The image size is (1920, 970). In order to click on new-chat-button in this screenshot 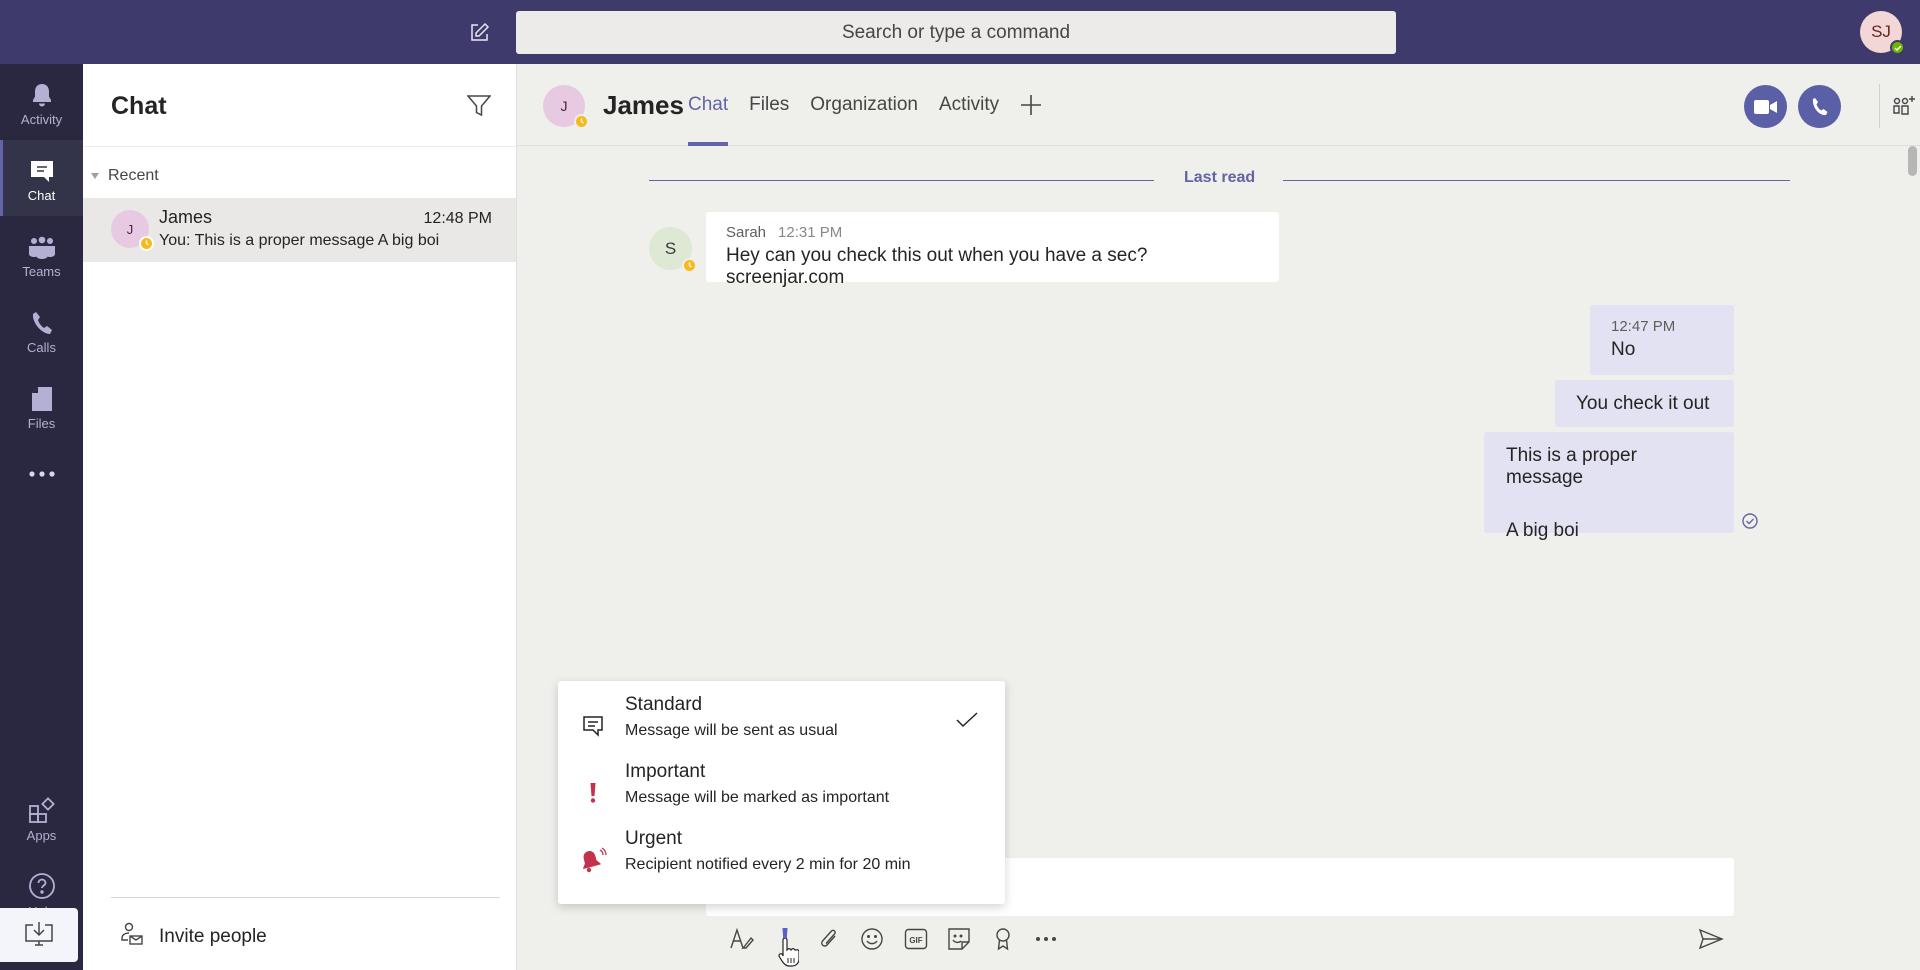, I will do `click(479, 33)`.